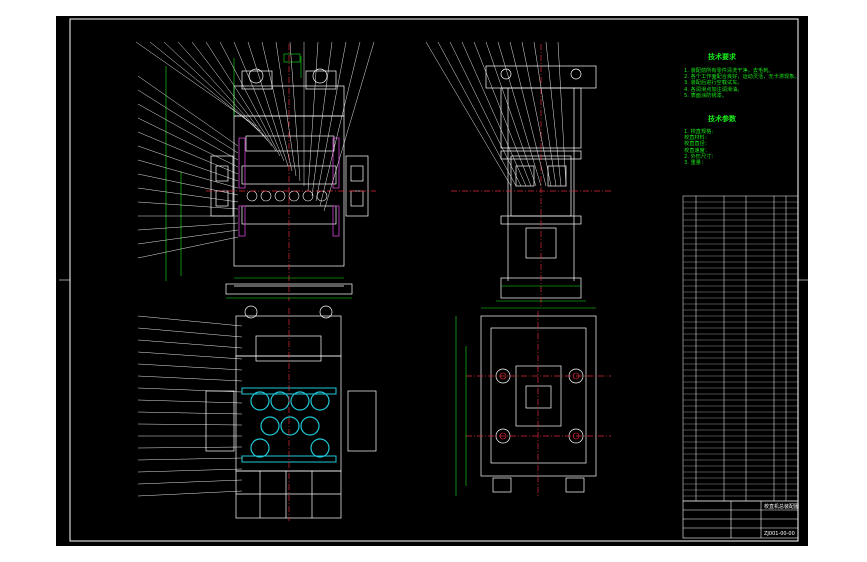 This screenshot has height=562, width=867. What do you see at coordinates (291, 412) in the screenshot?
I see `section-view` at bounding box center [291, 412].